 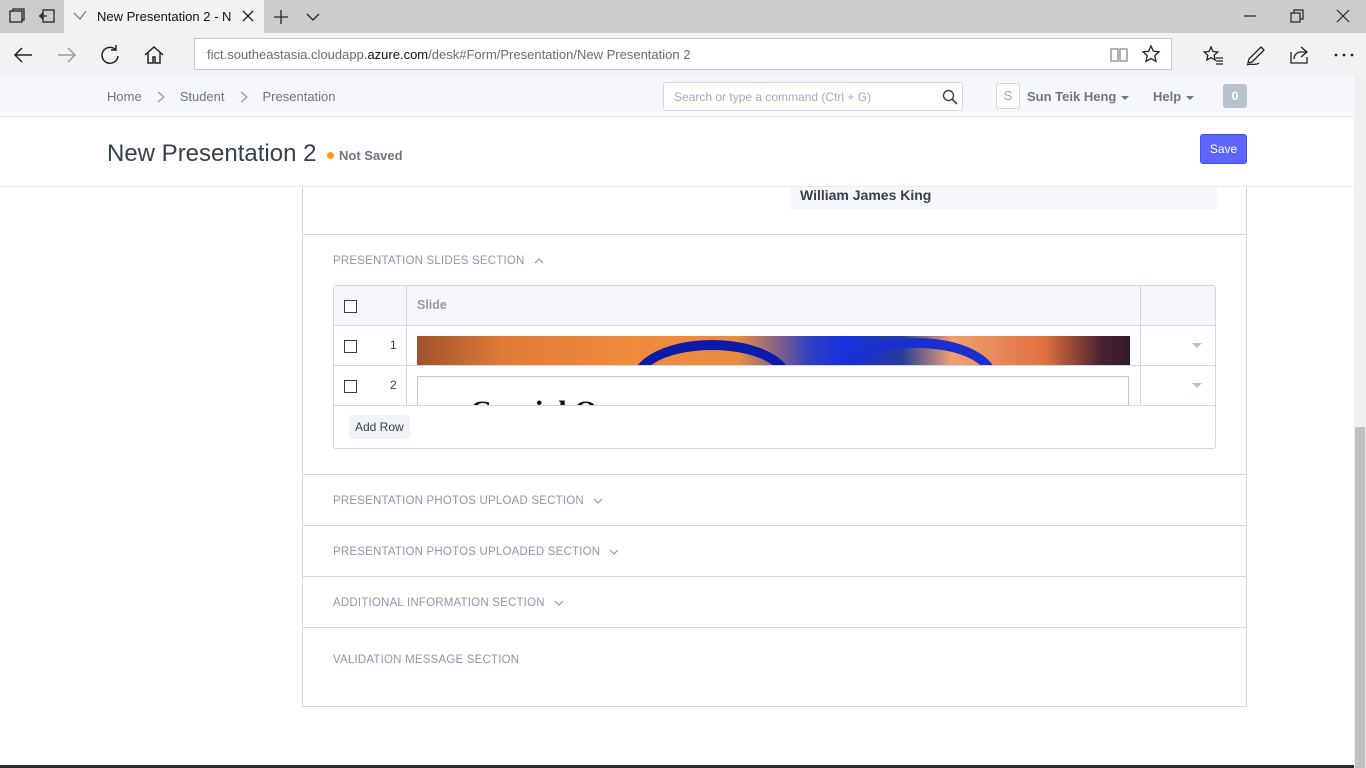 I want to click on slide-thumbnail-image, so click(x=773, y=350).